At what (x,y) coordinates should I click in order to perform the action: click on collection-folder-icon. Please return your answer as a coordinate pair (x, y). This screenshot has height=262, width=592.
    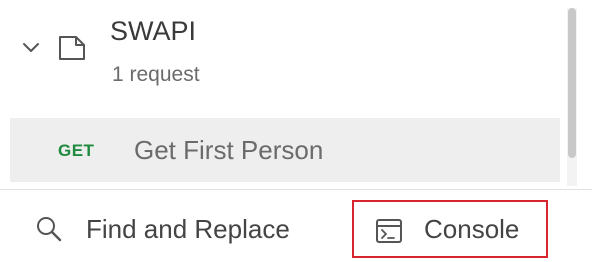
    Looking at the image, I should click on (72, 48).